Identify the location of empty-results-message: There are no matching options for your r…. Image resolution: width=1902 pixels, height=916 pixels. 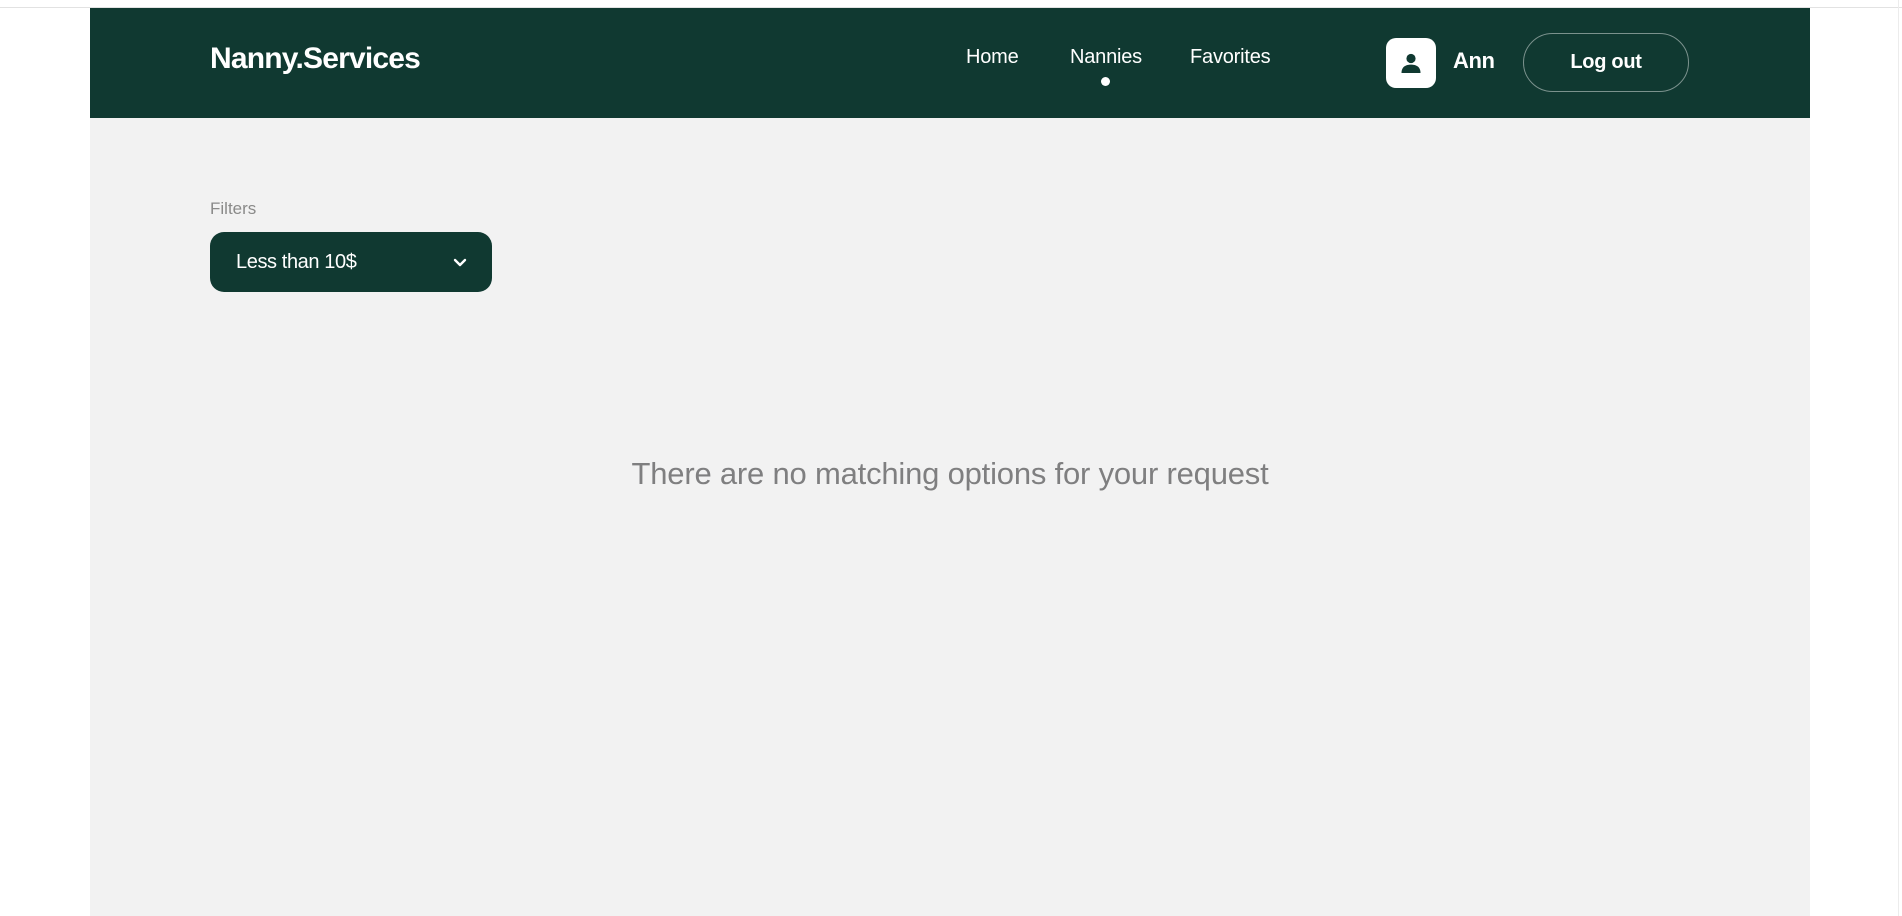
(950, 473).